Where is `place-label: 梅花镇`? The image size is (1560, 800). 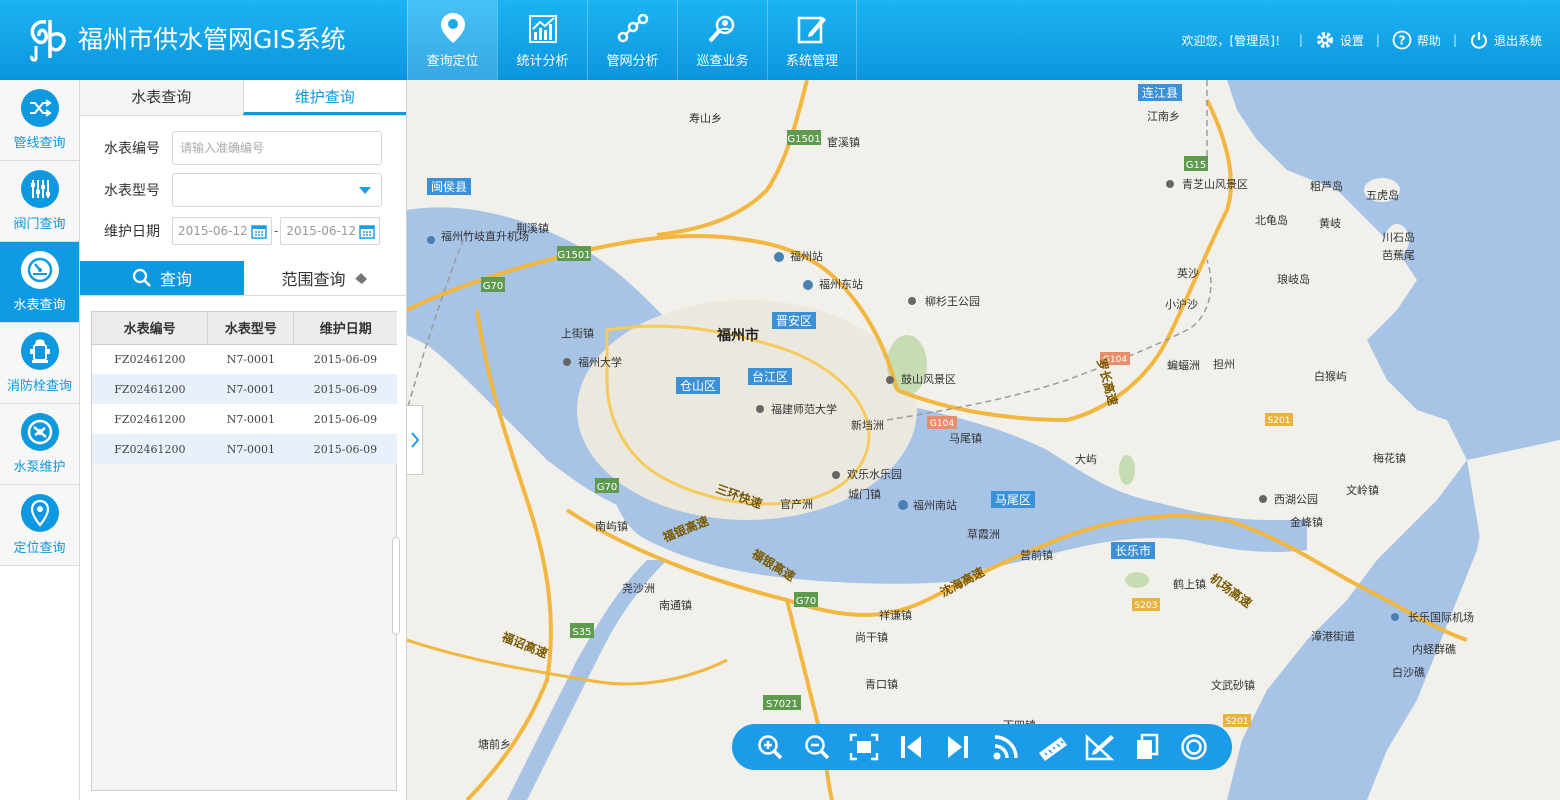 place-label: 梅花镇 is located at coordinates (1389, 458).